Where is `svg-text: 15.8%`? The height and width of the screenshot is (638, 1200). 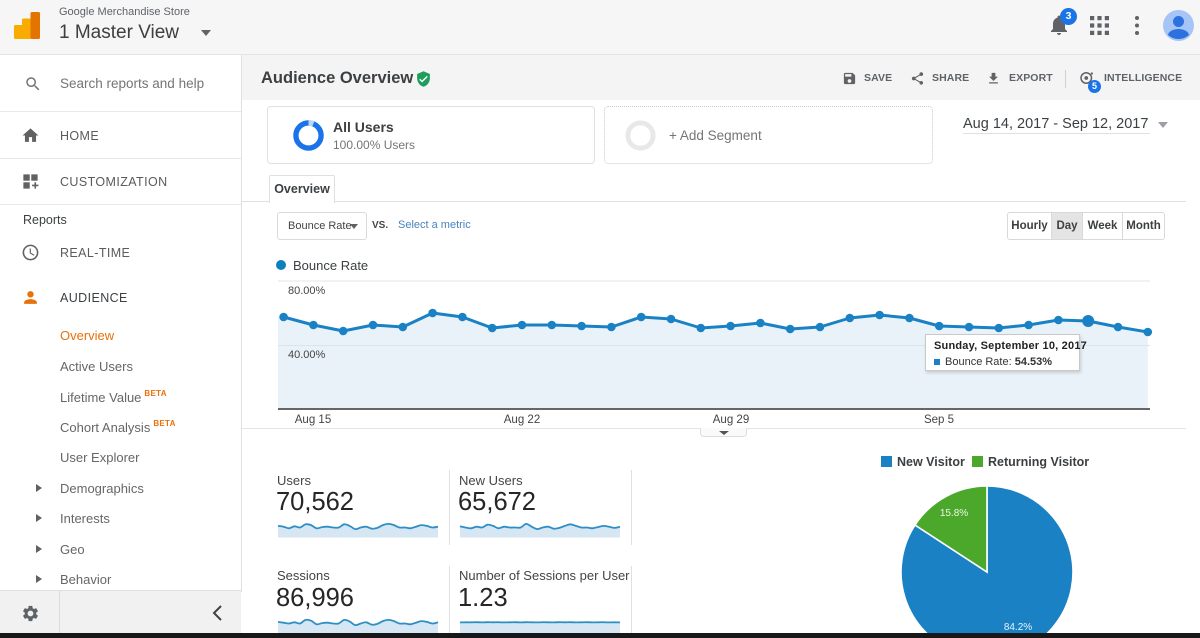 svg-text: 15.8% is located at coordinates (954, 513).